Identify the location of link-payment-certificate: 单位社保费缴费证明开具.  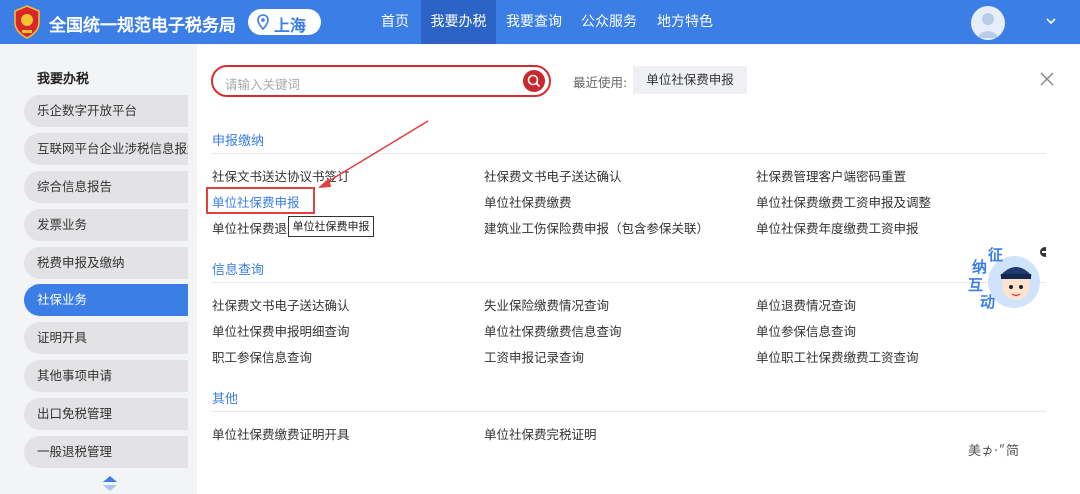
(281, 433).